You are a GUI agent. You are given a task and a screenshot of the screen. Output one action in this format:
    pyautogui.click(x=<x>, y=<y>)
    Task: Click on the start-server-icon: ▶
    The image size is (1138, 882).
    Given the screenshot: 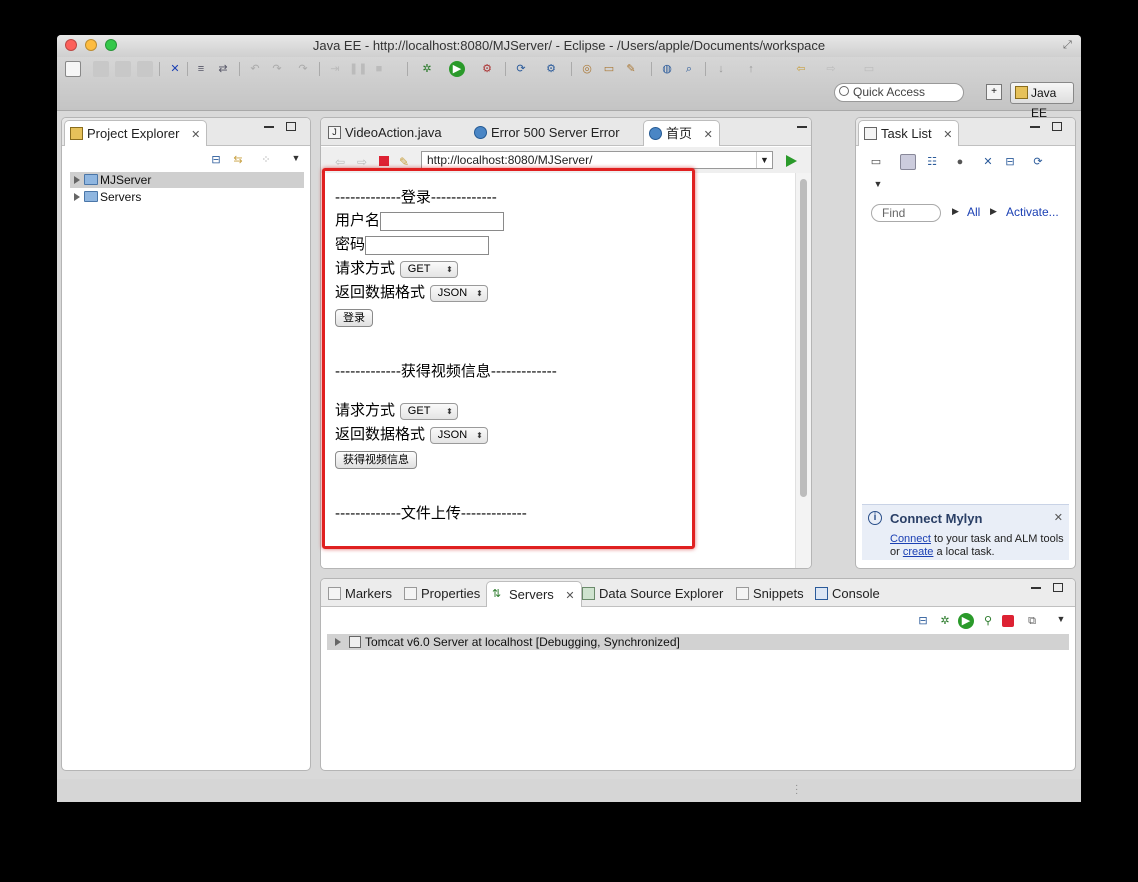 What is the action you would take?
    pyautogui.click(x=966, y=621)
    